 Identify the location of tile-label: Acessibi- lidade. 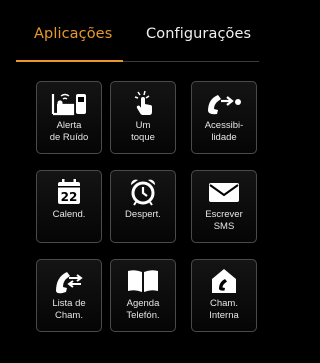
(224, 131).